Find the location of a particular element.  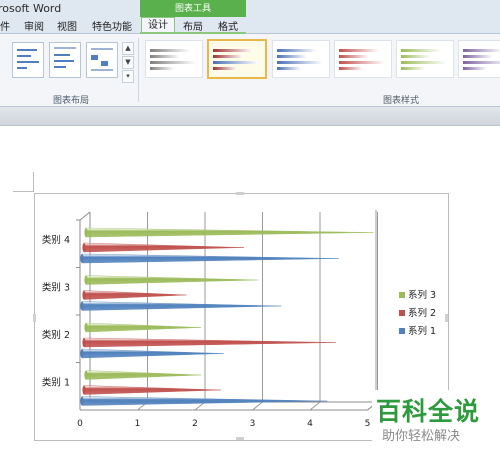

watermark-title: 百科全说 is located at coordinates (428, 411).